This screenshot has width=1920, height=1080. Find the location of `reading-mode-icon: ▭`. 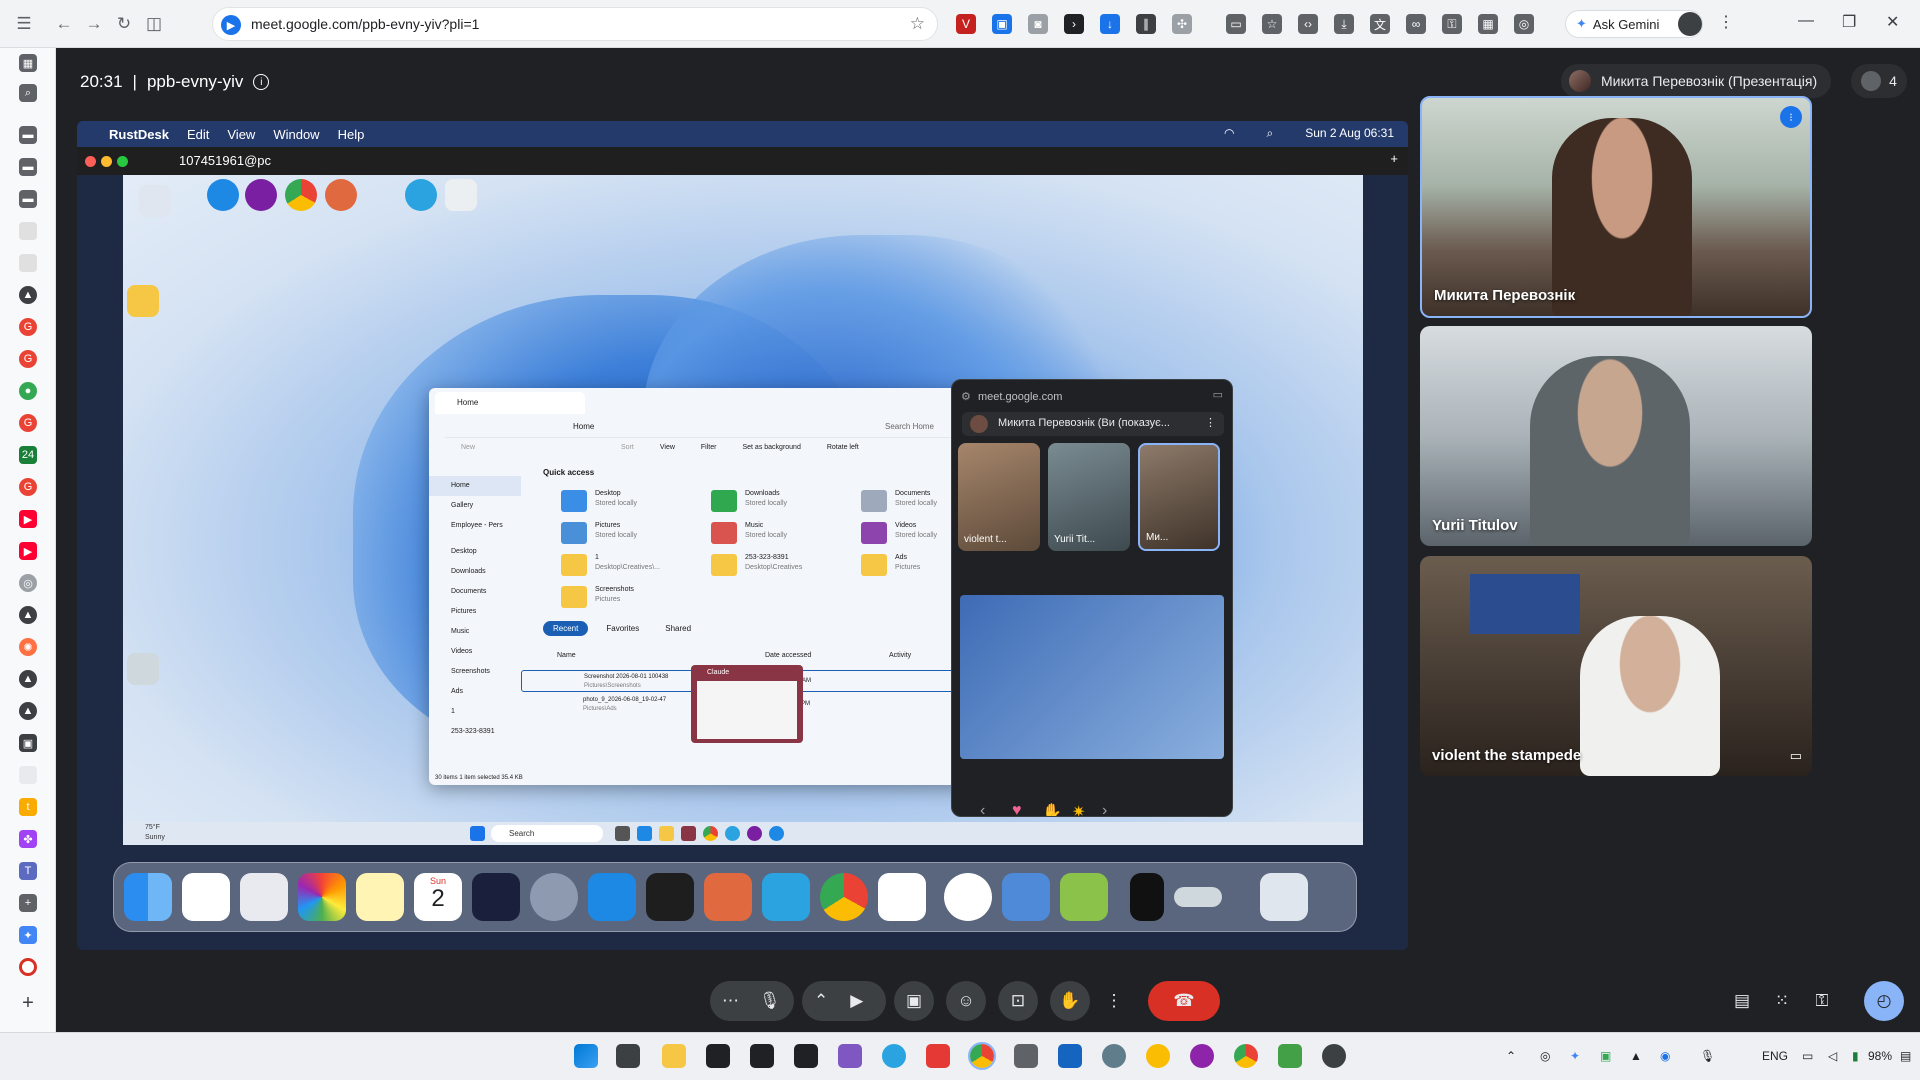

reading-mode-icon: ▭ is located at coordinates (1236, 24).